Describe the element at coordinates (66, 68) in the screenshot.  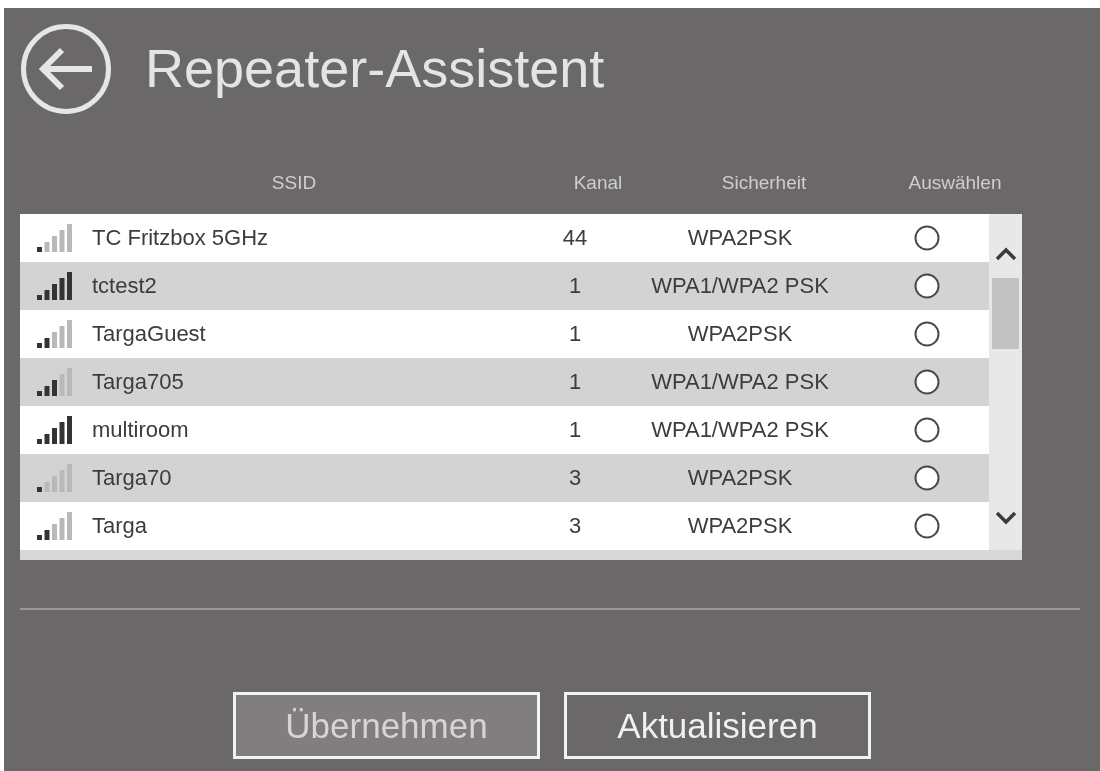
I see `back-button` at that location.